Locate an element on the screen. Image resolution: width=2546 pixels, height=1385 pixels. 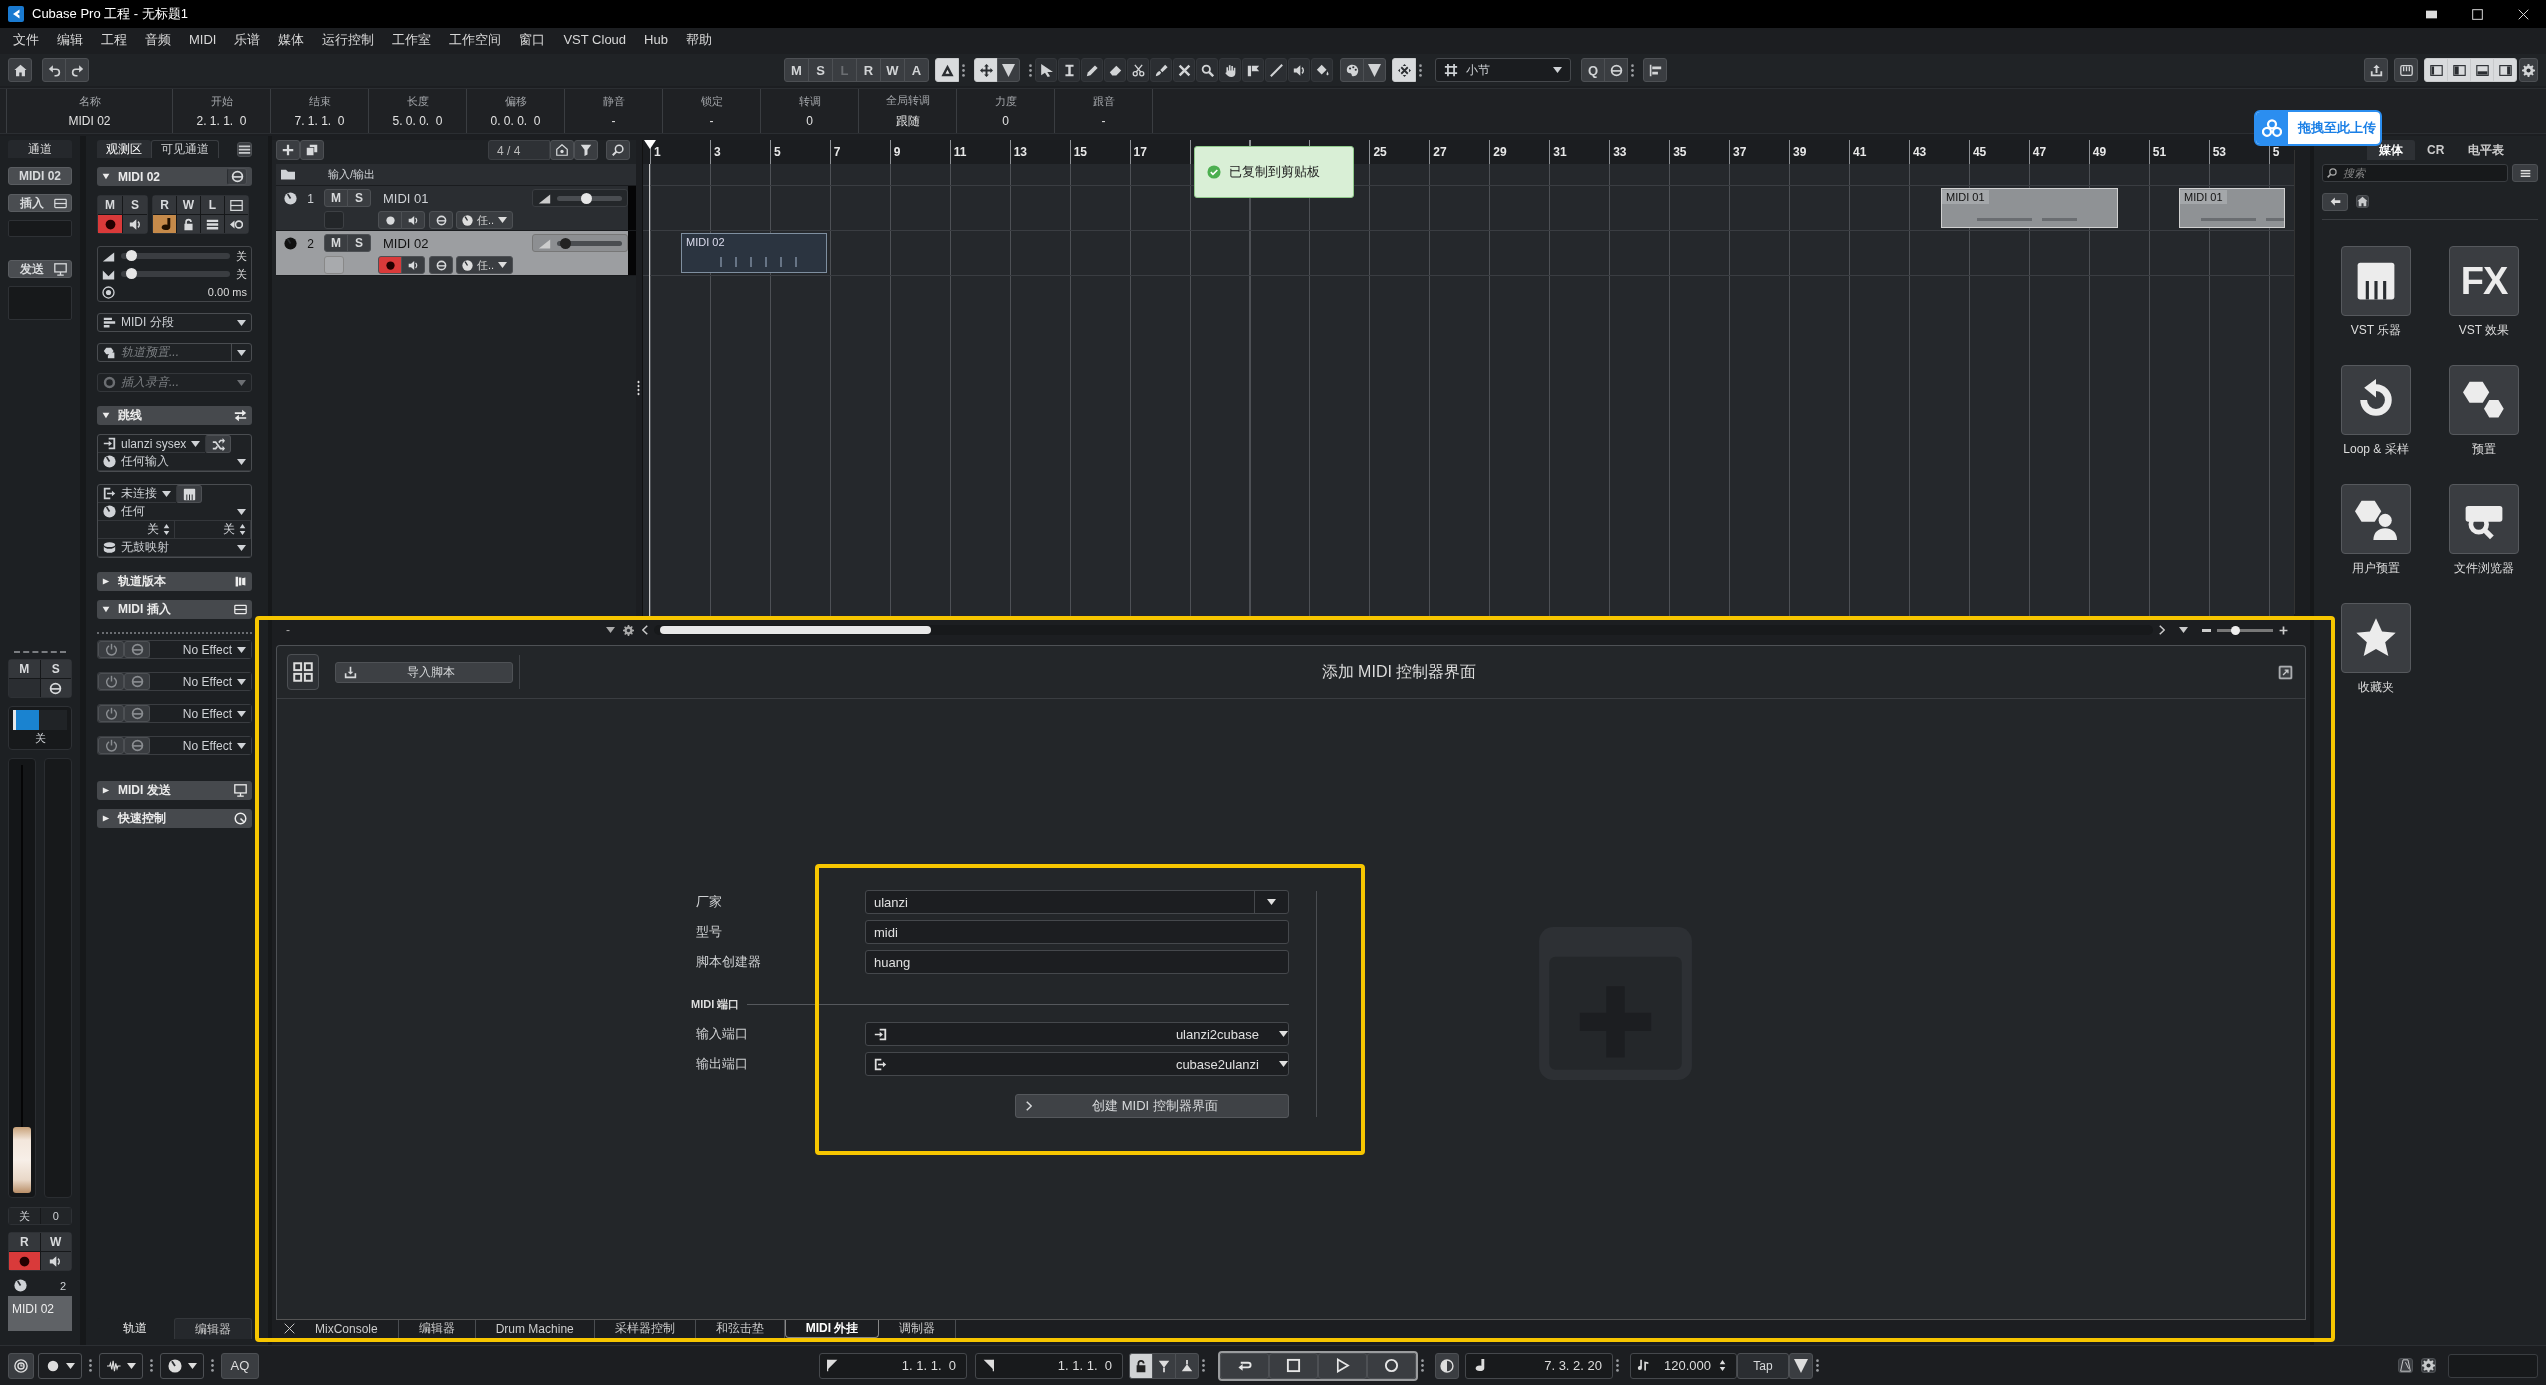
port-dropdown: cubase2ulanzi is located at coordinates (1077, 1064).